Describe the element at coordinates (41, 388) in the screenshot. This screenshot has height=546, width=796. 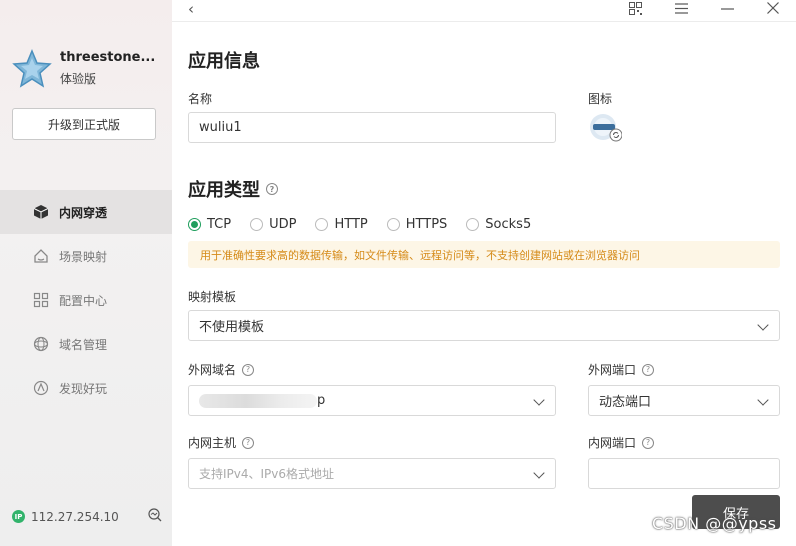
I see `compass-icon` at that location.